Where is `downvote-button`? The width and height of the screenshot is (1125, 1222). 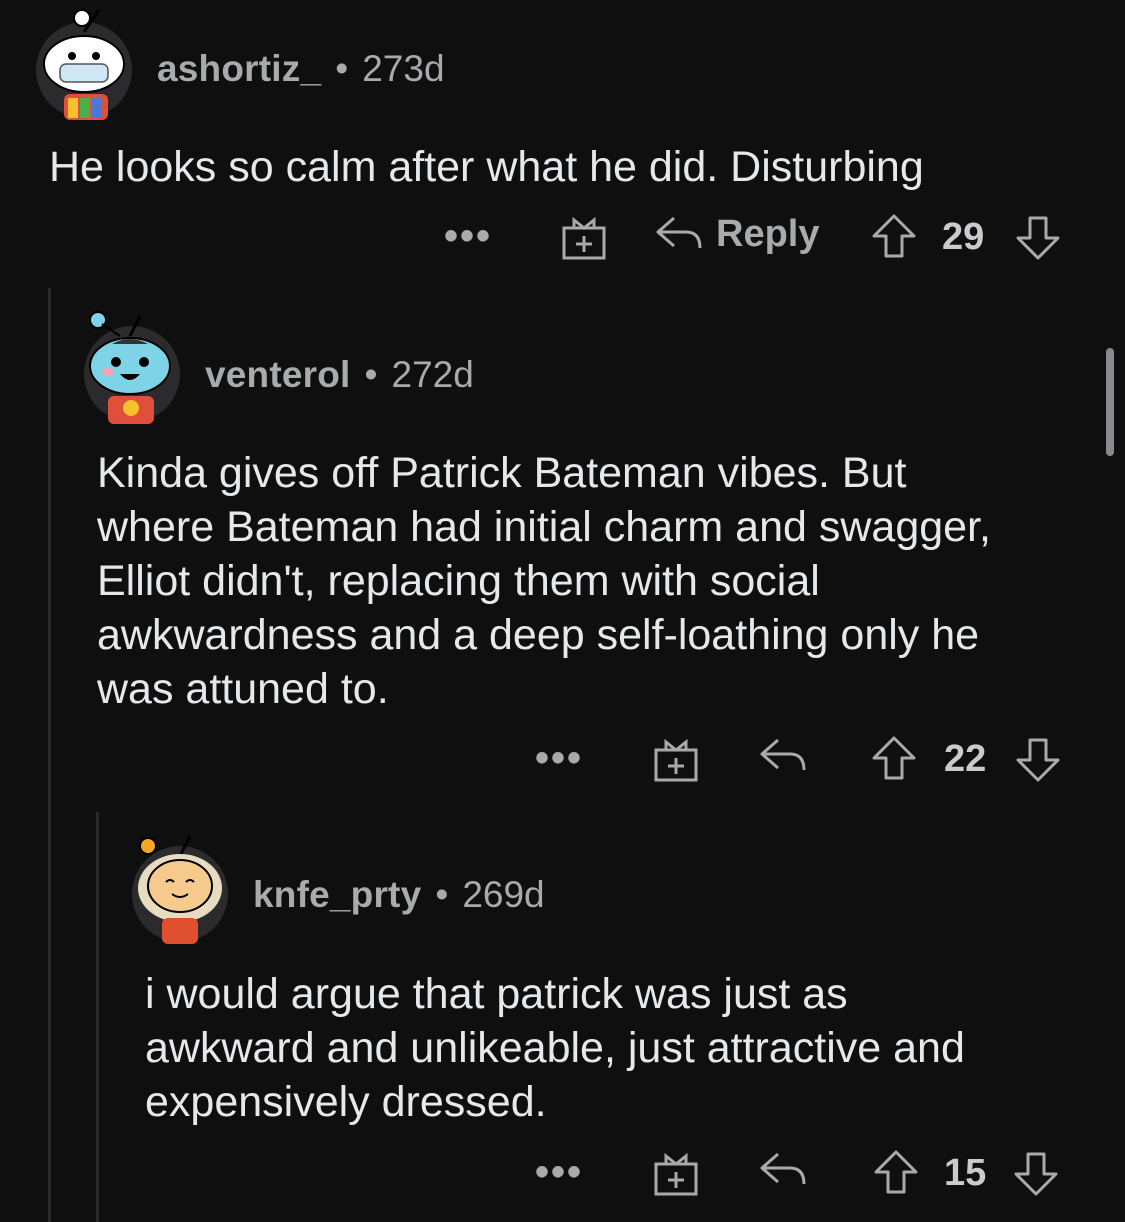 downvote-button is located at coordinates (1036, 1176).